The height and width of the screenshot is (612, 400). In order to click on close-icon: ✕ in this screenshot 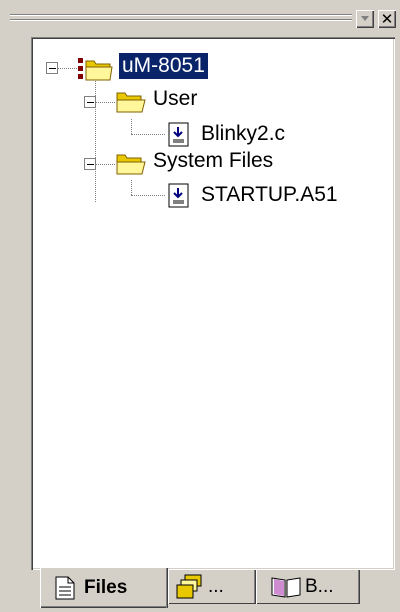, I will do `click(387, 19)`.